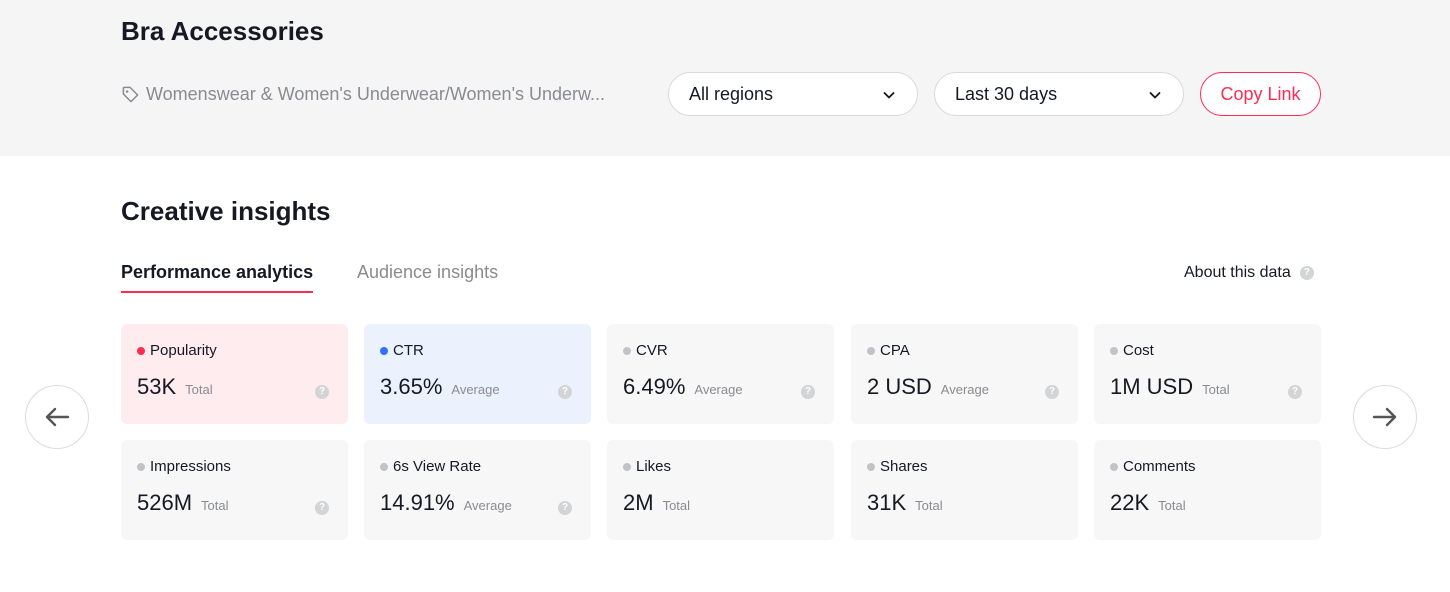 Image resolution: width=1450 pixels, height=592 pixels. I want to click on metric-value: 31K, so click(887, 502).